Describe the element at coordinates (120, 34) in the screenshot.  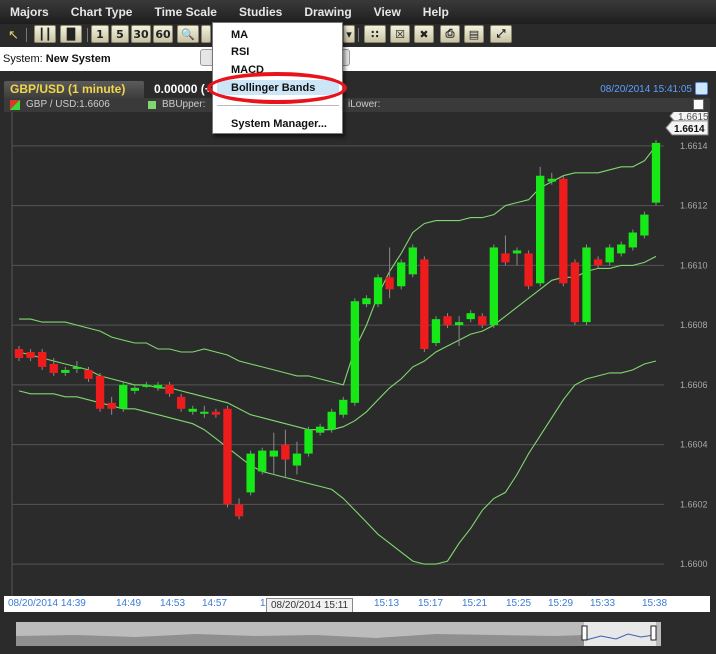
I see `timescale-5-button: 5` at that location.